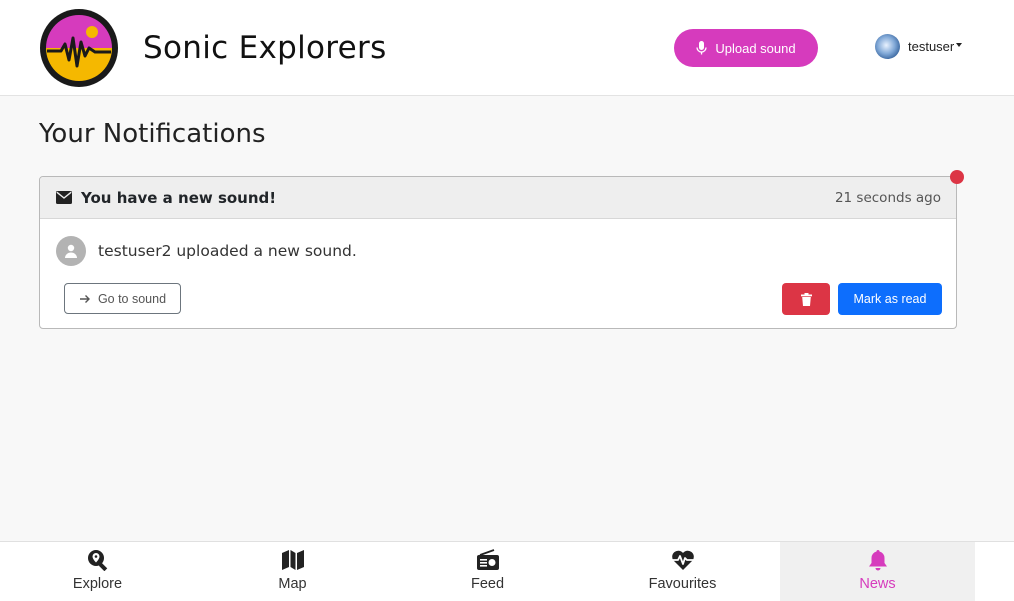 This screenshot has width=1014, height=601. I want to click on map-icon, so click(292, 560).